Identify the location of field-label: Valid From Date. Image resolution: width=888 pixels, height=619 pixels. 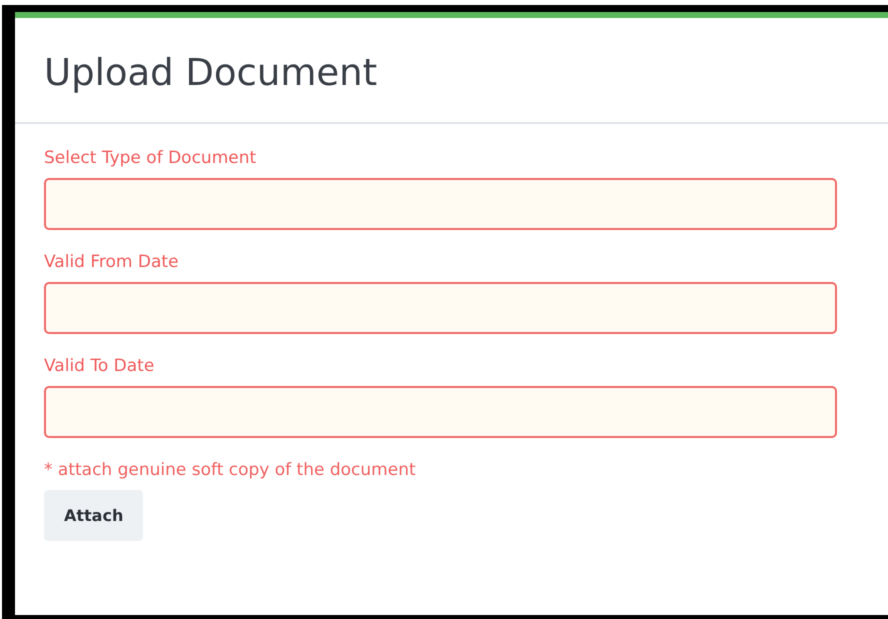
(112, 262).